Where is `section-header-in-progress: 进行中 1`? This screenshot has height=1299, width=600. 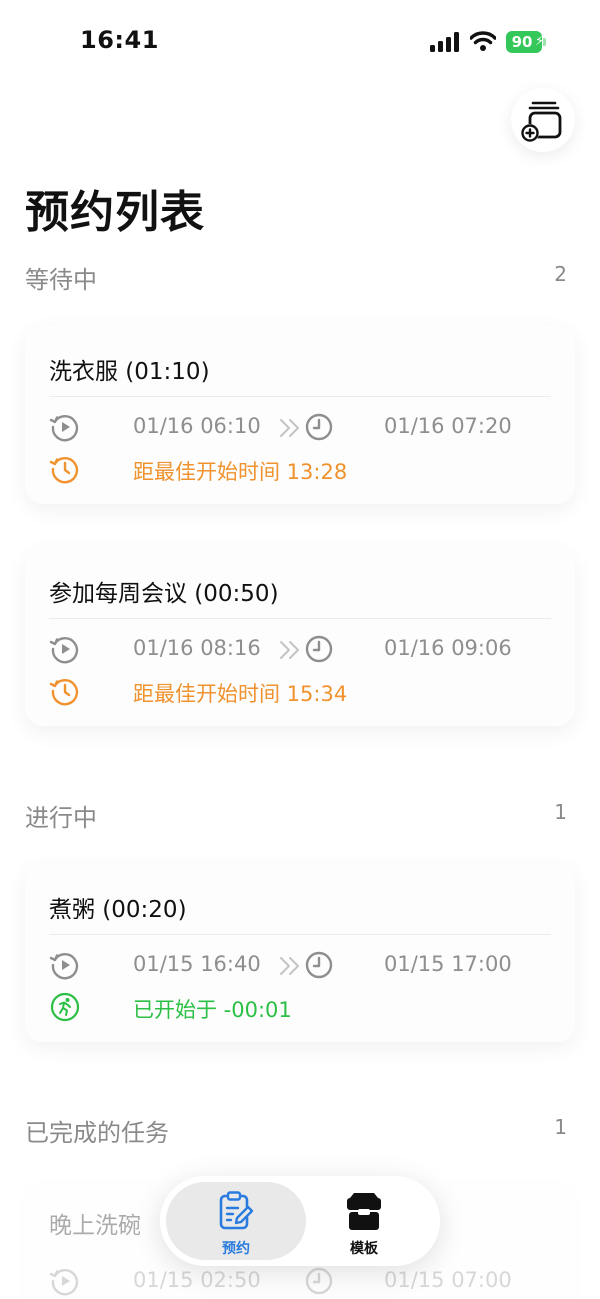
section-header-in-progress: 进行中 1 is located at coordinates (296, 815).